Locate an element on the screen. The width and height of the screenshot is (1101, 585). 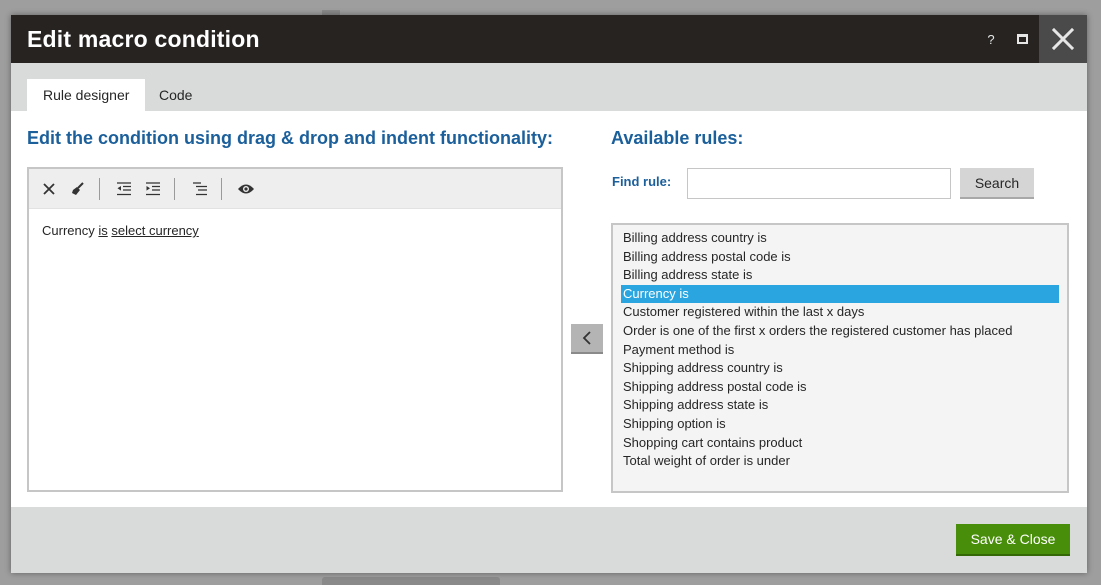
condition-rule-line: Currency is select currency is located at coordinates (120, 230).